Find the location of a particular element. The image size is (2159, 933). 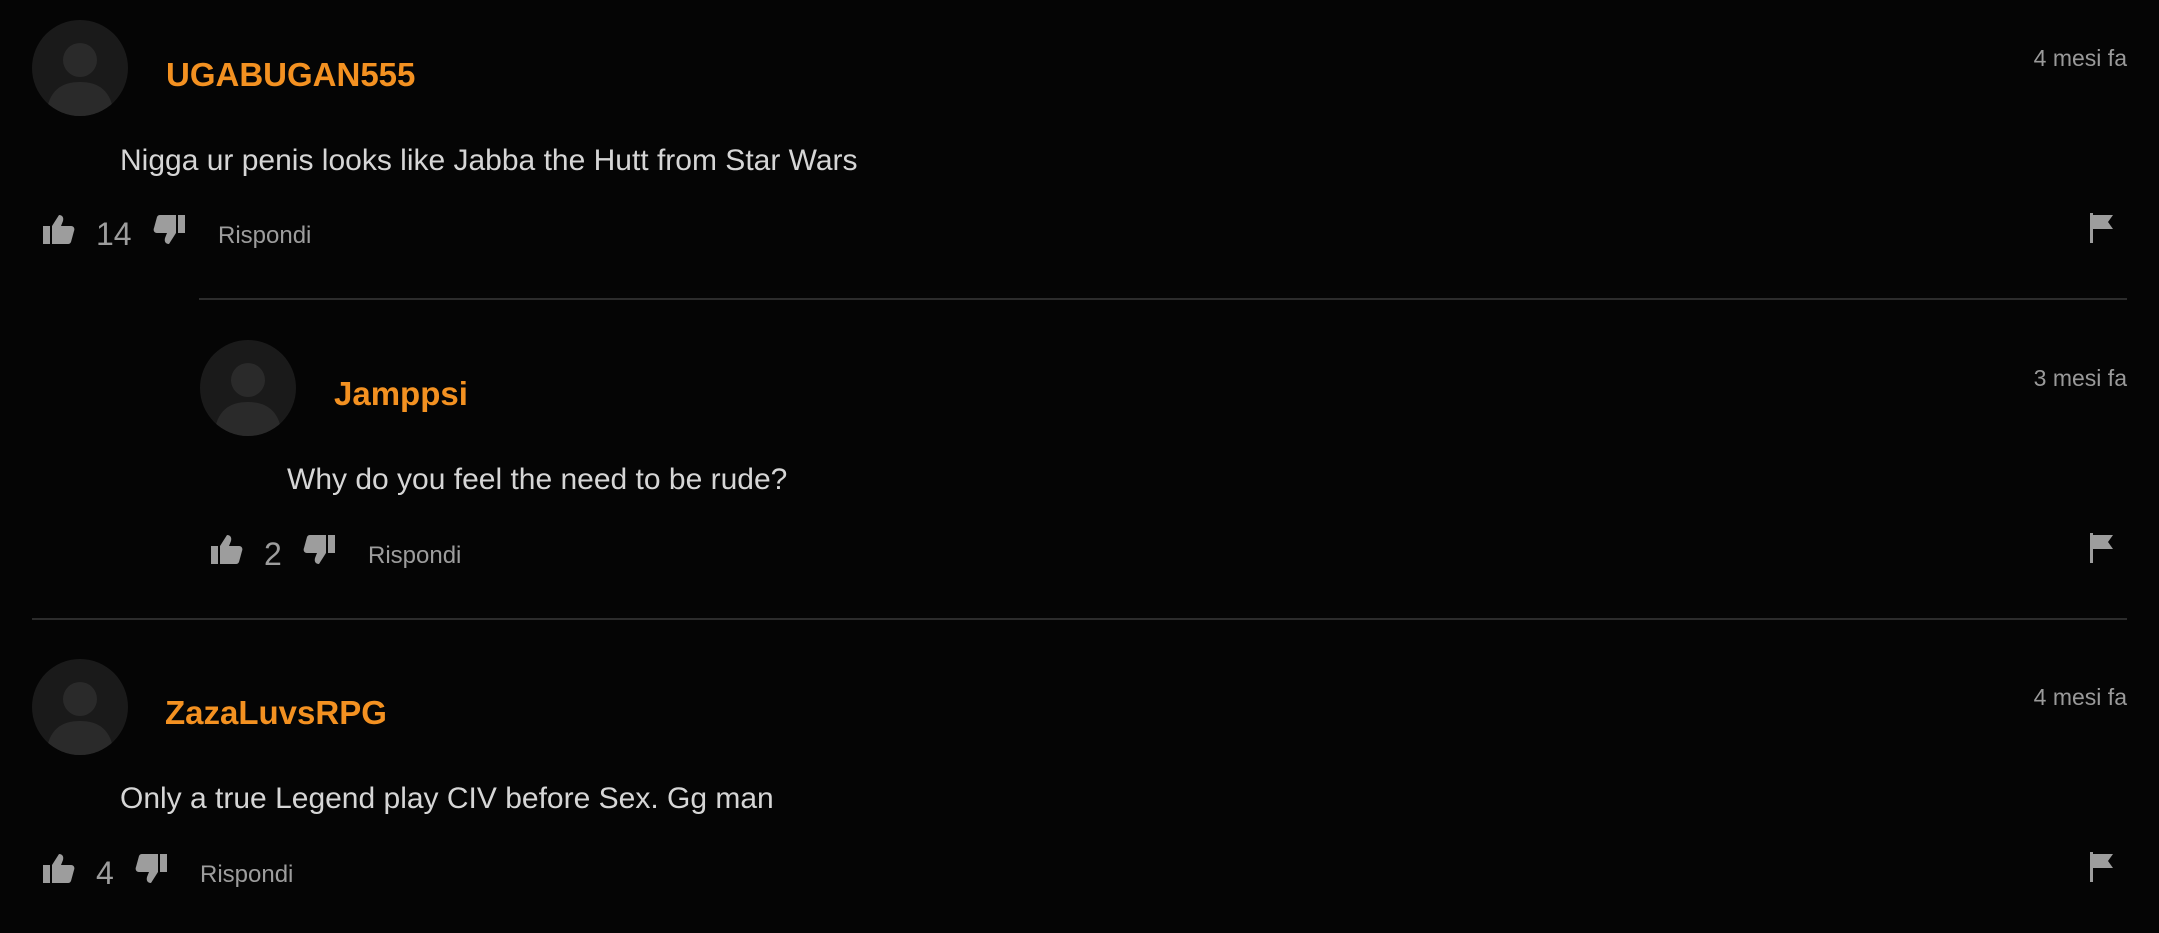

comment-divider is located at coordinates (1079, 619).